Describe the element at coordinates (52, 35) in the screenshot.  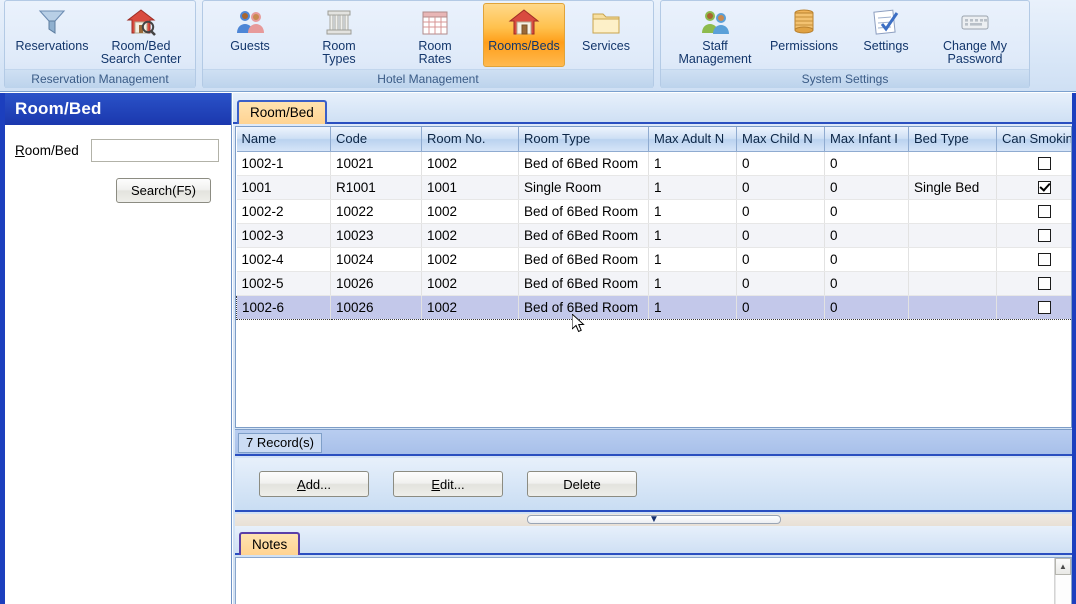
I see `ribbon-button-reservations: Reservations` at that location.